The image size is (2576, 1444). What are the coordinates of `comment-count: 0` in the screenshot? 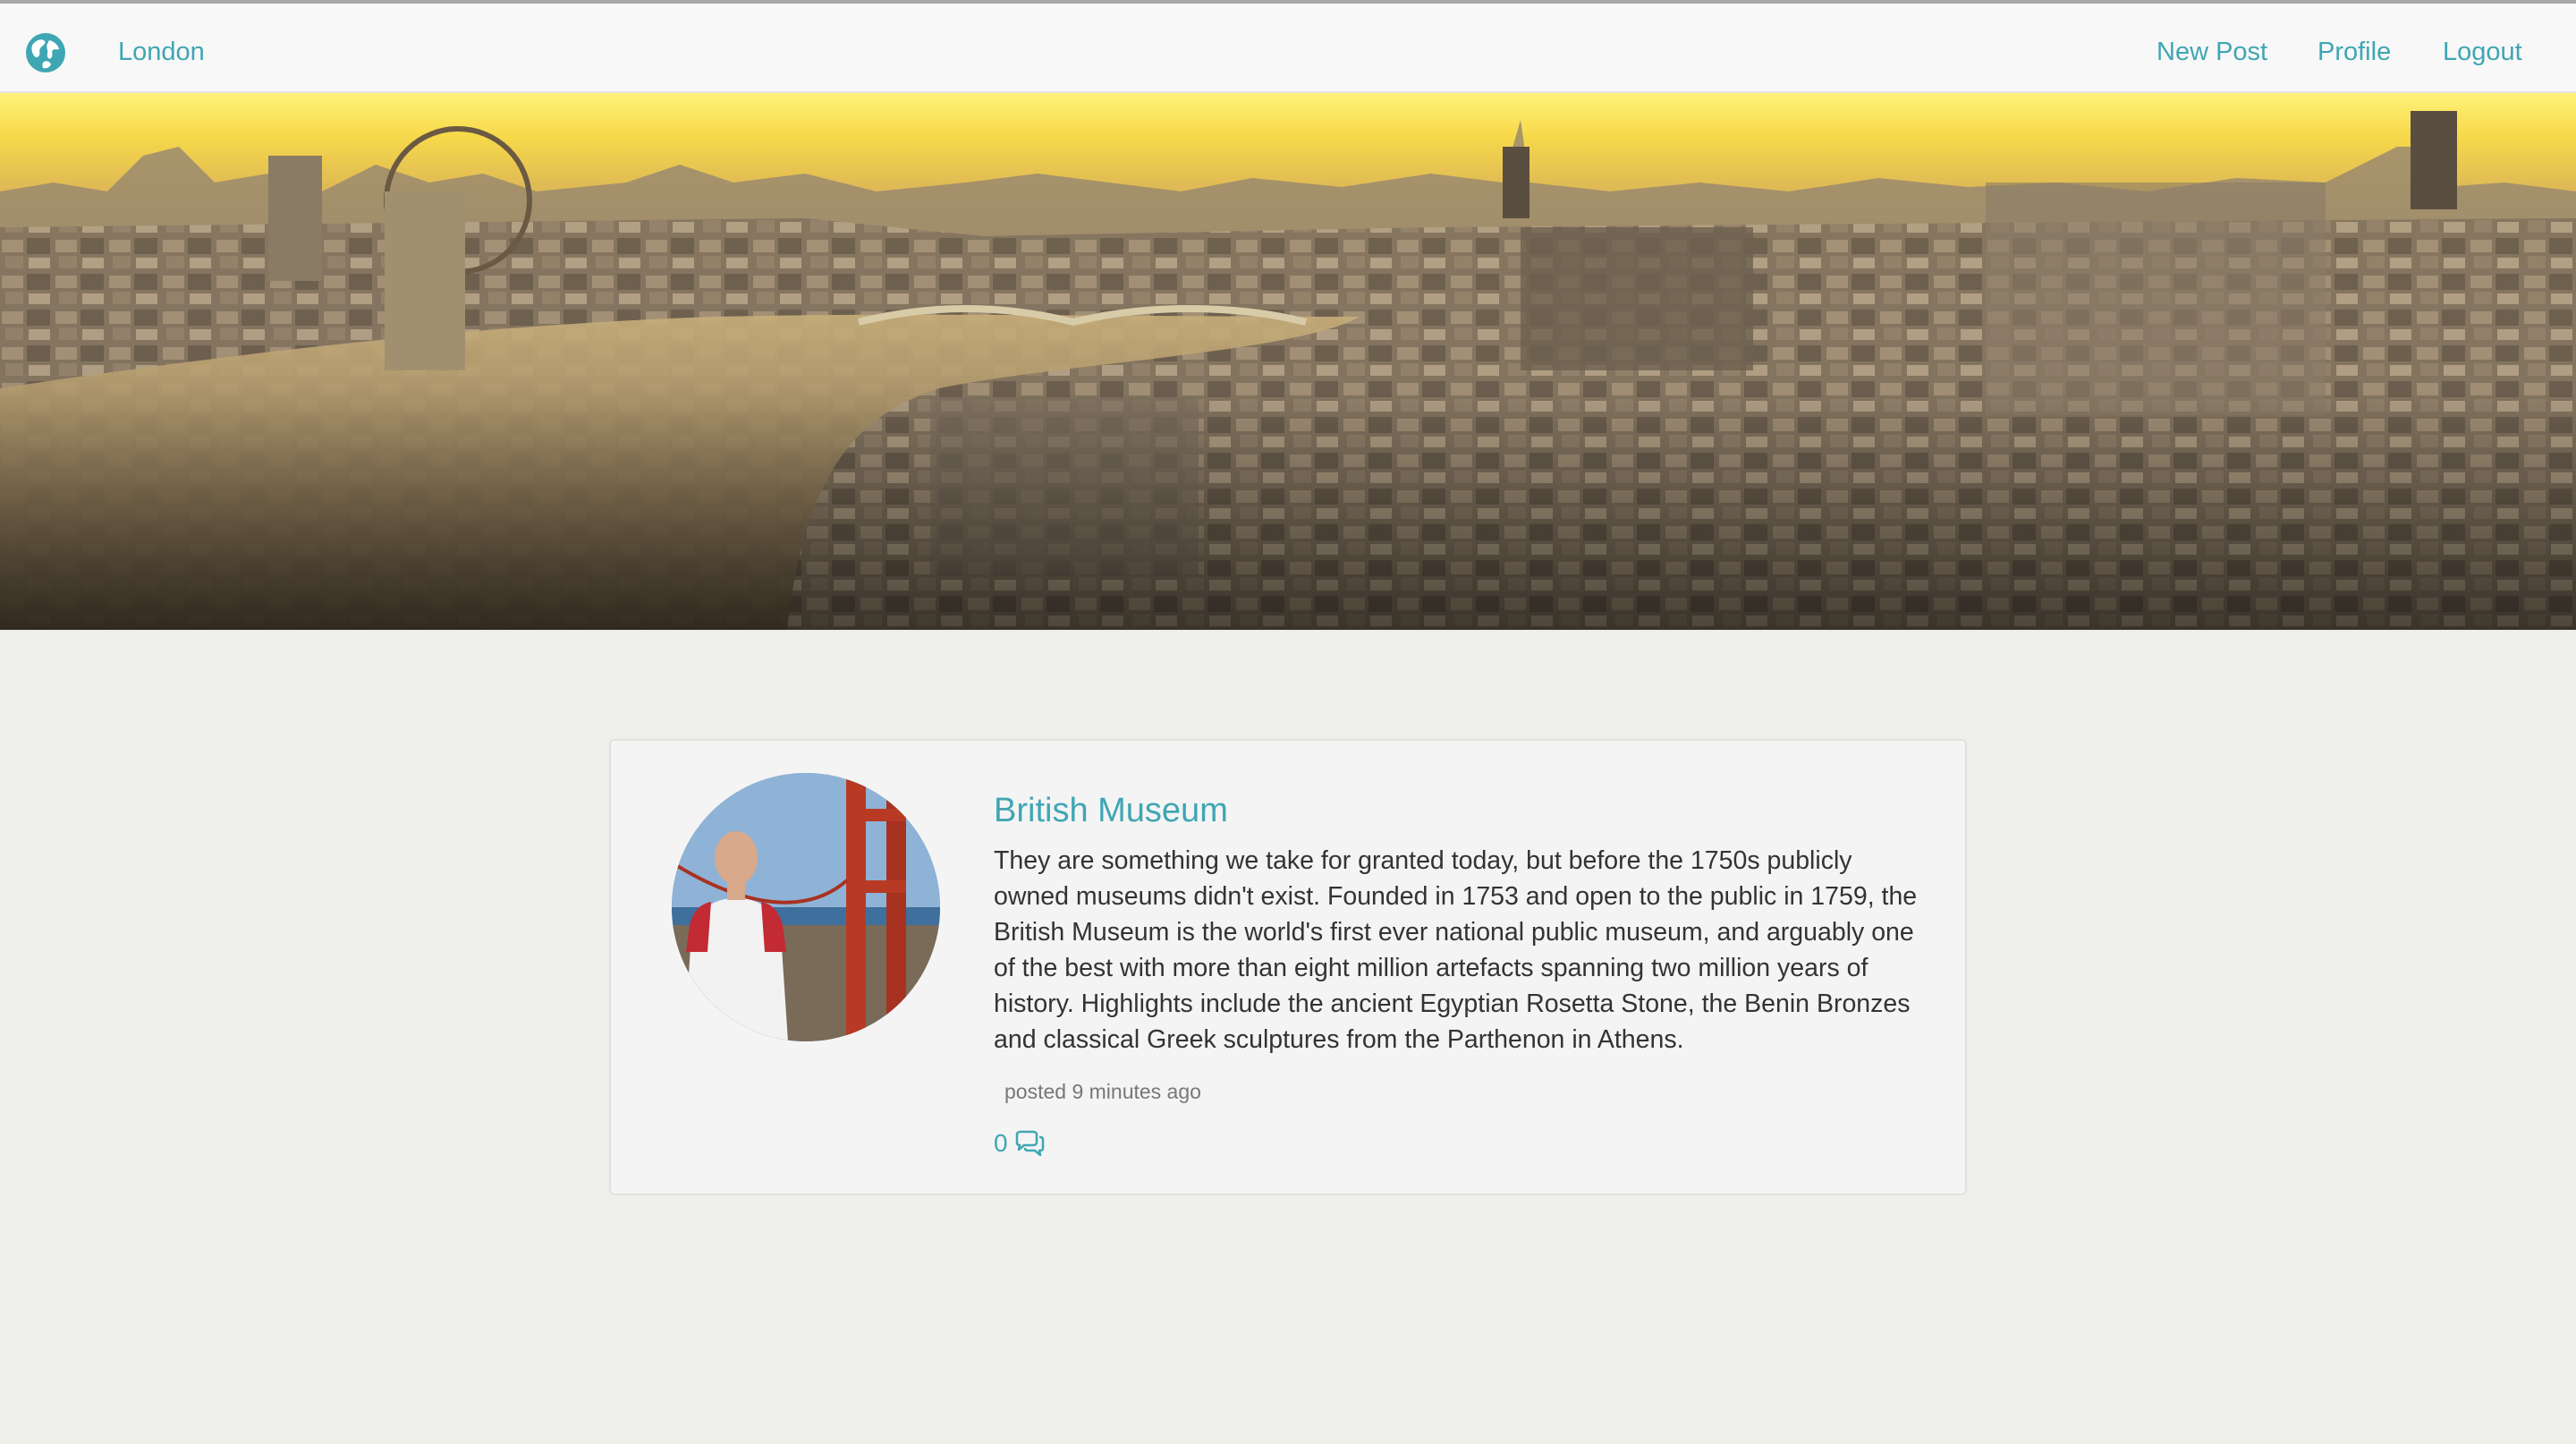 It's located at (1001, 1143).